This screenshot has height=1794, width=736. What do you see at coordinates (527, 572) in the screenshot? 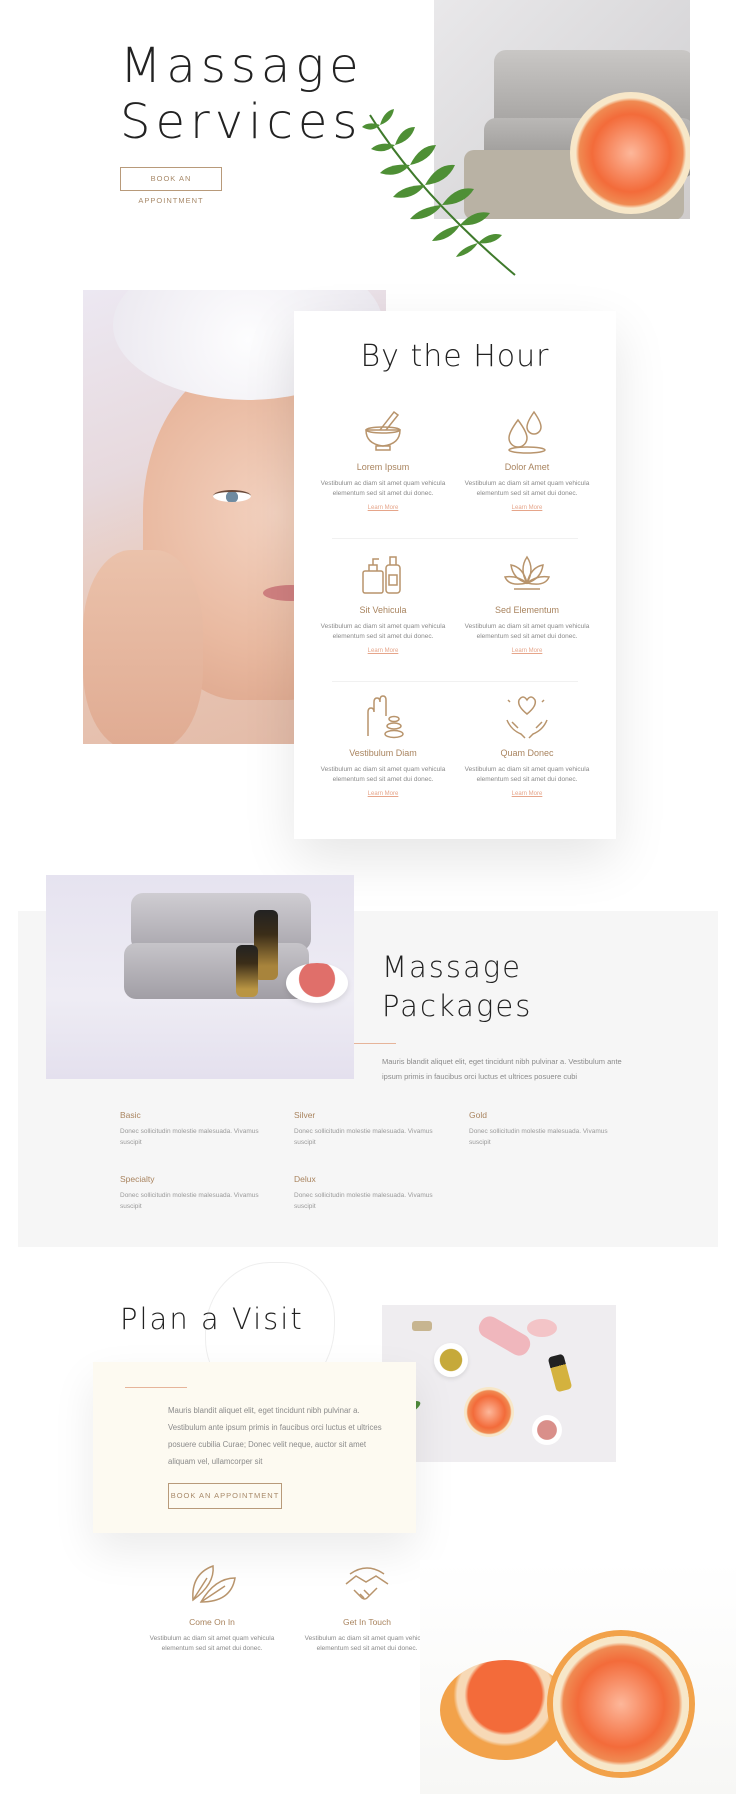
I see `lotus-icon` at bounding box center [527, 572].